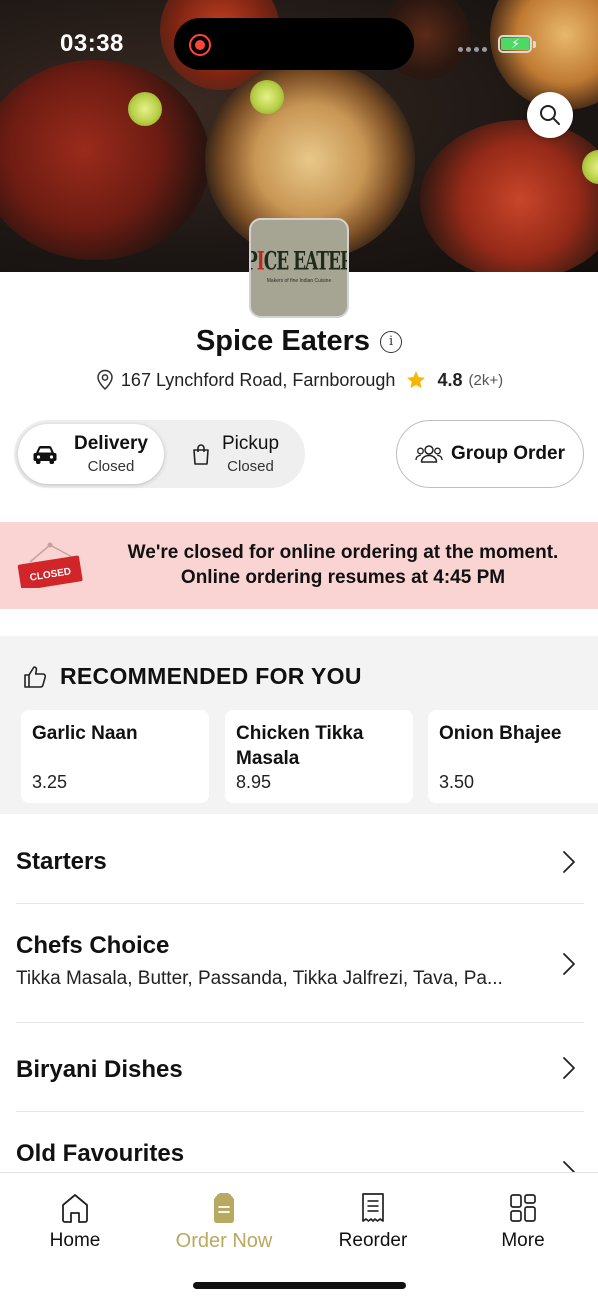  What do you see at coordinates (343, 577) in the screenshot?
I see `closed-message-line-2: Online ordering resumes at 4:45 PM` at bounding box center [343, 577].